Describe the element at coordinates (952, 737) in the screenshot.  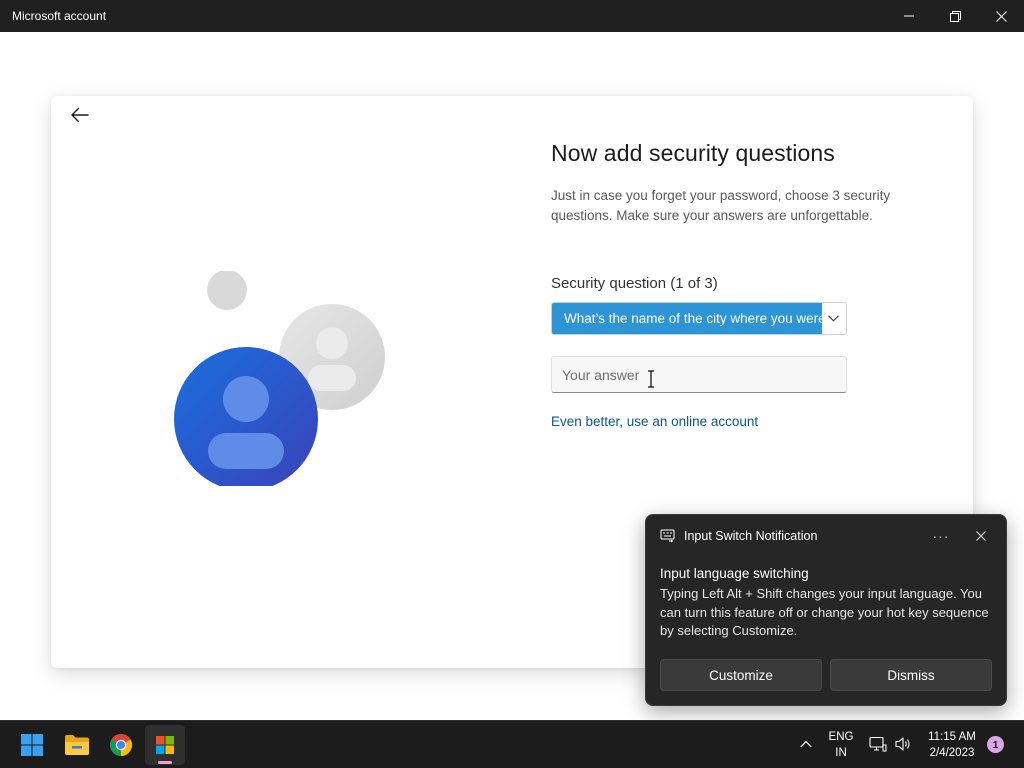
I see `clock-time: 11:15 AM` at that location.